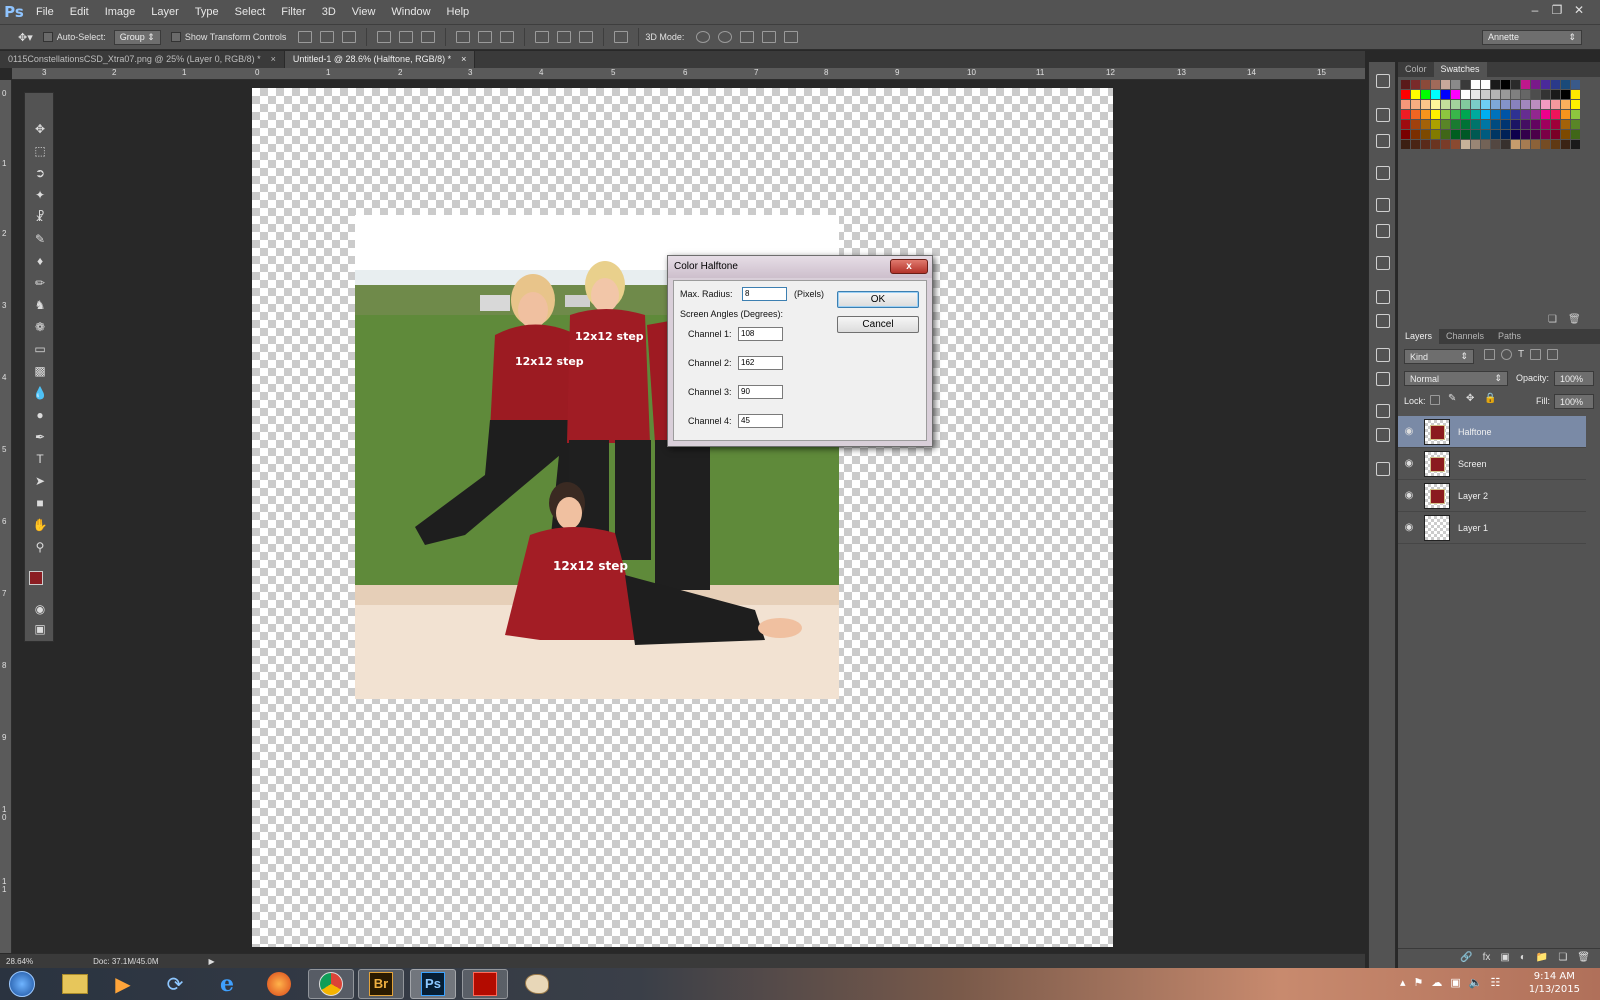  What do you see at coordinates (1509, 336) in the screenshot?
I see `tab-paths: Paths` at bounding box center [1509, 336].